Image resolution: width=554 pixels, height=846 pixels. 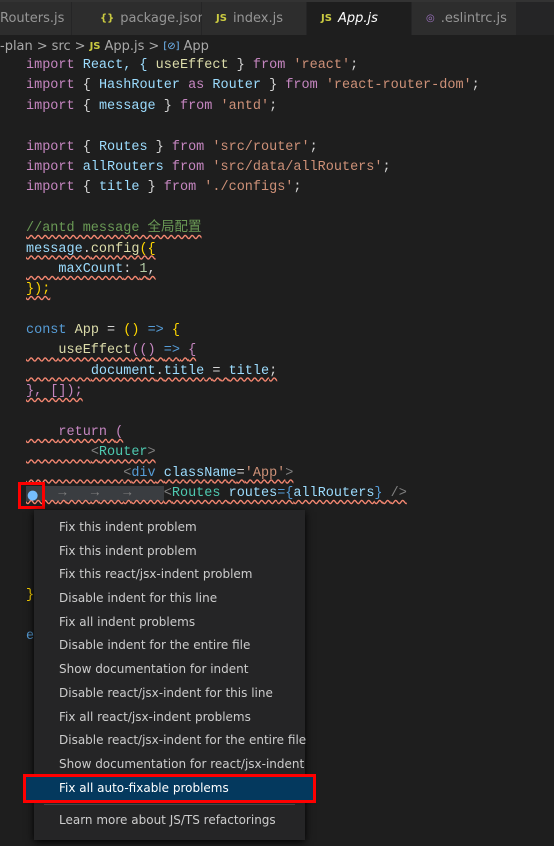 I want to click on tab-app-js: JSApp.js✕, so click(x=366, y=18).